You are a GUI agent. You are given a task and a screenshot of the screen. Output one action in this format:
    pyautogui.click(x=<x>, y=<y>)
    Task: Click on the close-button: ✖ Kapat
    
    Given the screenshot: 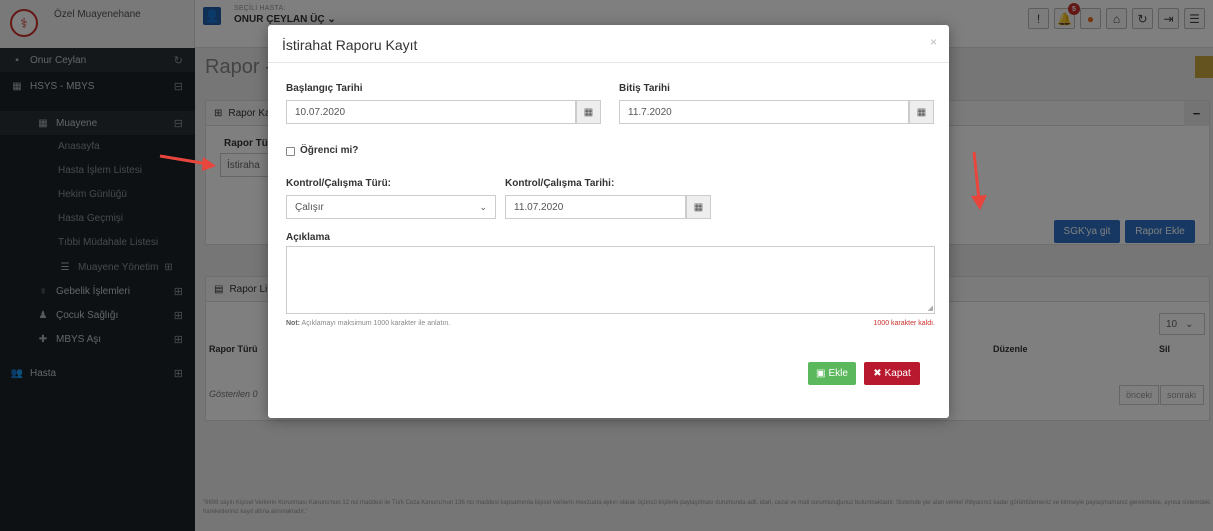 What is the action you would take?
    pyautogui.click(x=892, y=373)
    